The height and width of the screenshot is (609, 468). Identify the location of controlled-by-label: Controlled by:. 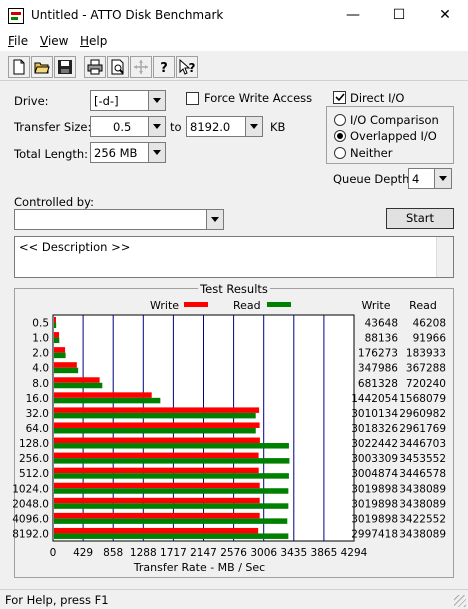
(54, 202).